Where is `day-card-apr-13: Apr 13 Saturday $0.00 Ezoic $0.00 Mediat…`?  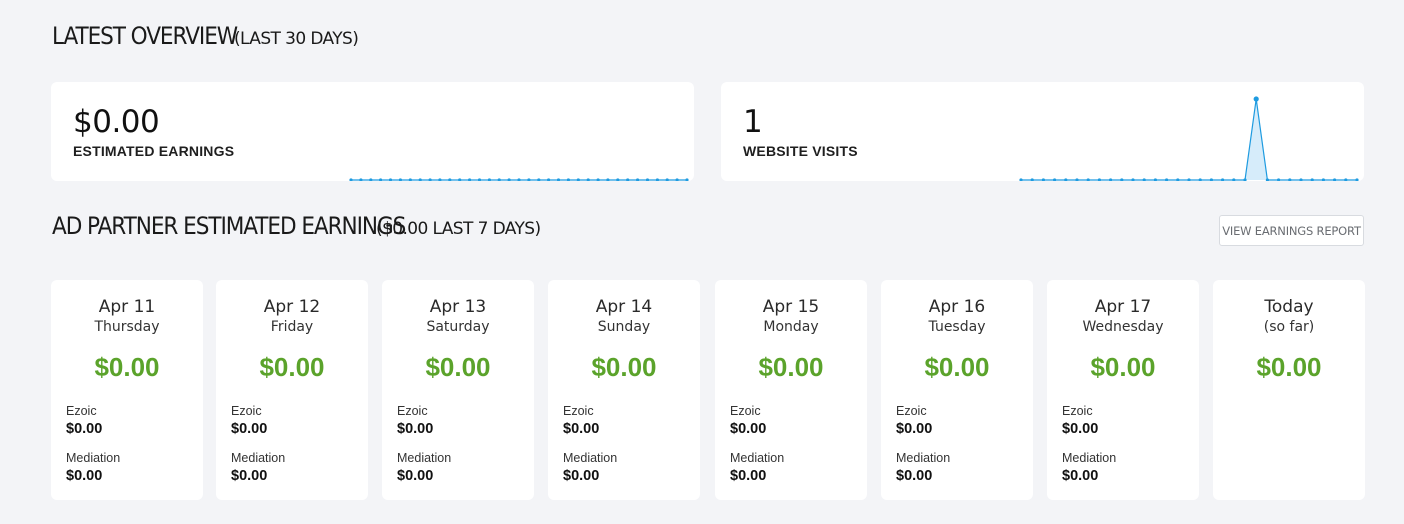
day-card-apr-13: Apr 13 Saturday $0.00 Ezoic $0.00 Mediat… is located at coordinates (458, 390).